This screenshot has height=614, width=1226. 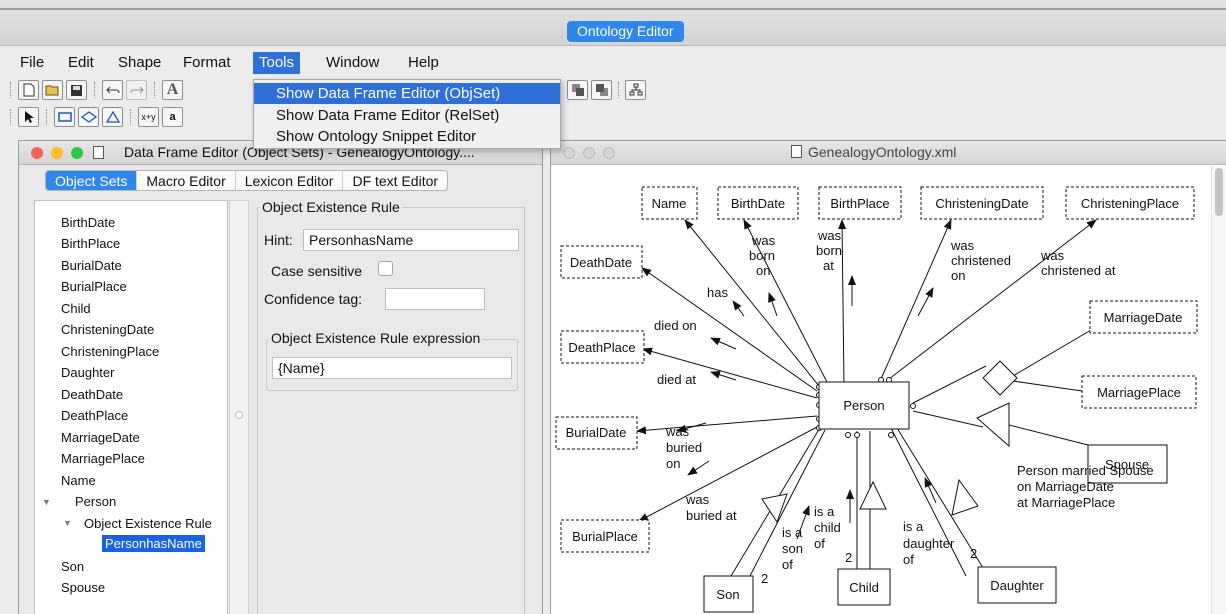 I want to click on hint-input, so click(x=411, y=240).